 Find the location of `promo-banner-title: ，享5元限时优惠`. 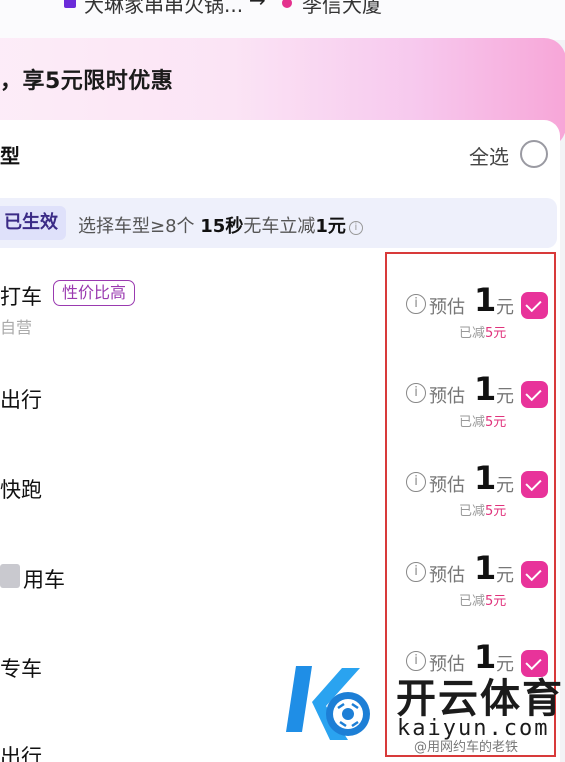

promo-banner-title: ，享5元限时优惠 is located at coordinates (87, 81).